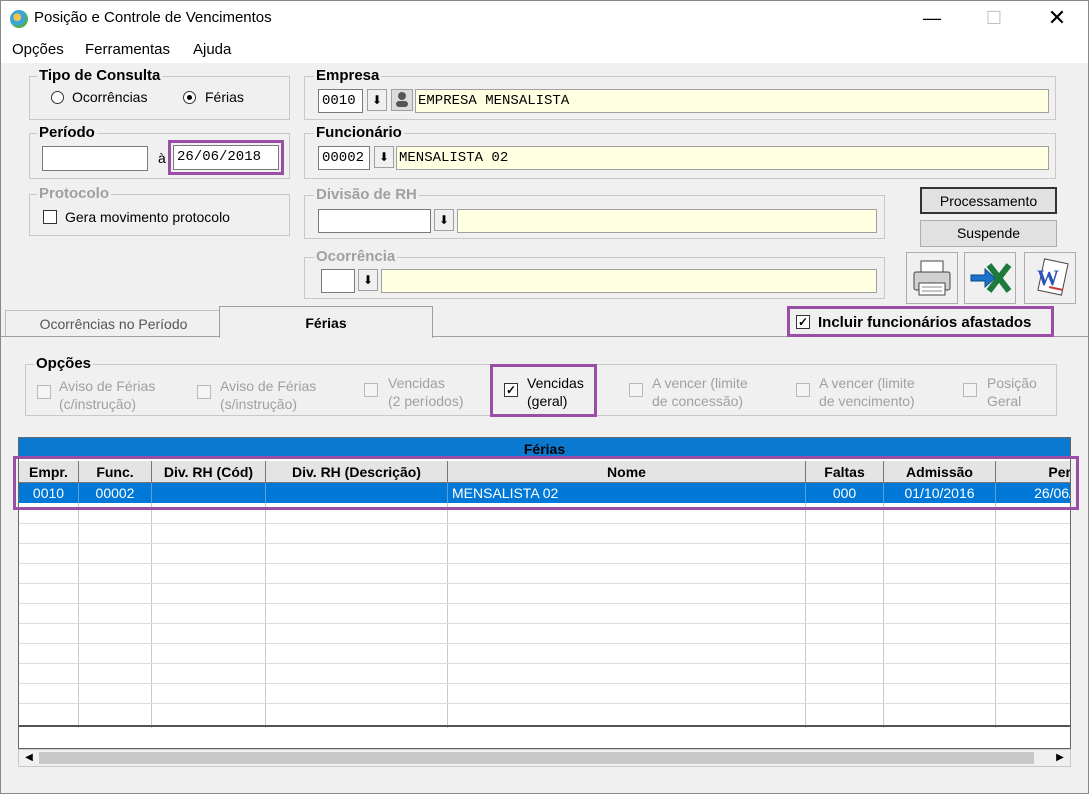 The width and height of the screenshot is (1089, 794). What do you see at coordinates (994, 18) in the screenshot?
I see `maximize-button: ☐` at bounding box center [994, 18].